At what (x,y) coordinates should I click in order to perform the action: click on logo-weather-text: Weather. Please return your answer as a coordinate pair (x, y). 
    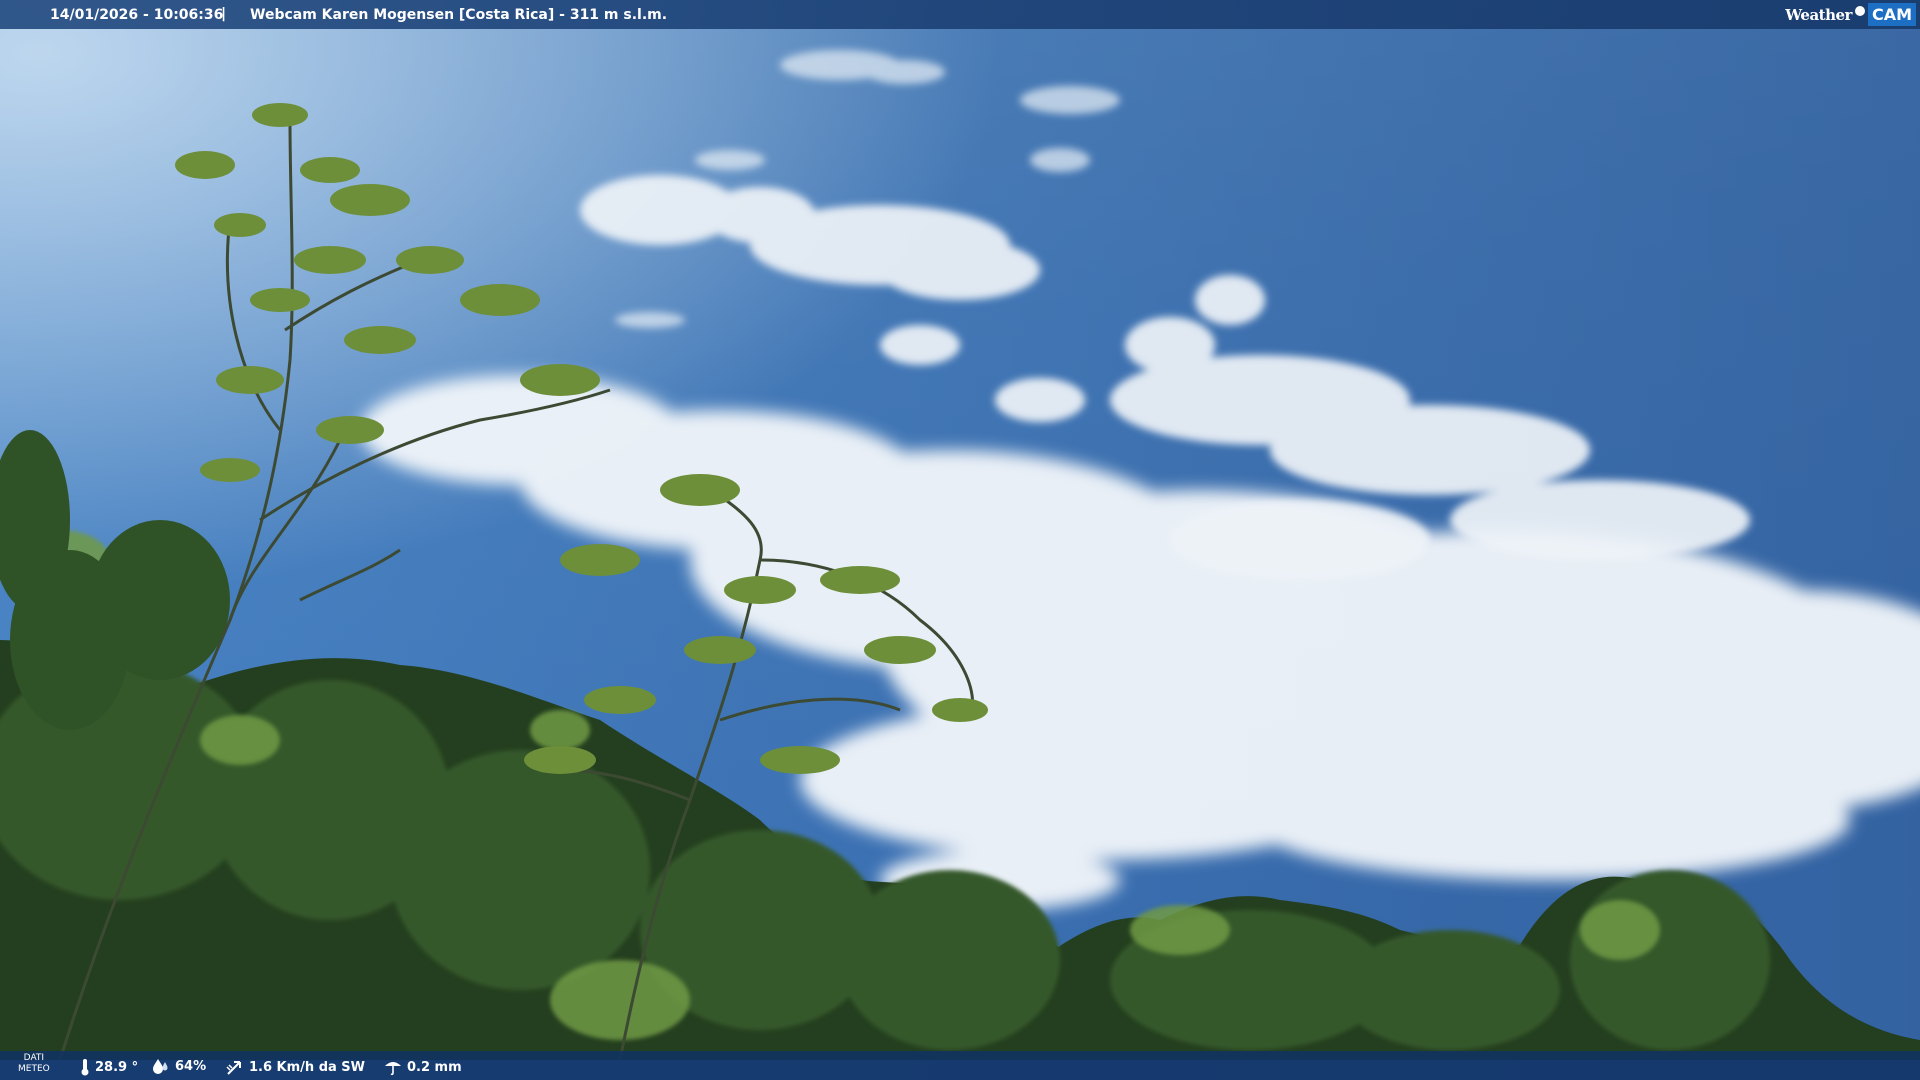
    Looking at the image, I should click on (1818, 14).